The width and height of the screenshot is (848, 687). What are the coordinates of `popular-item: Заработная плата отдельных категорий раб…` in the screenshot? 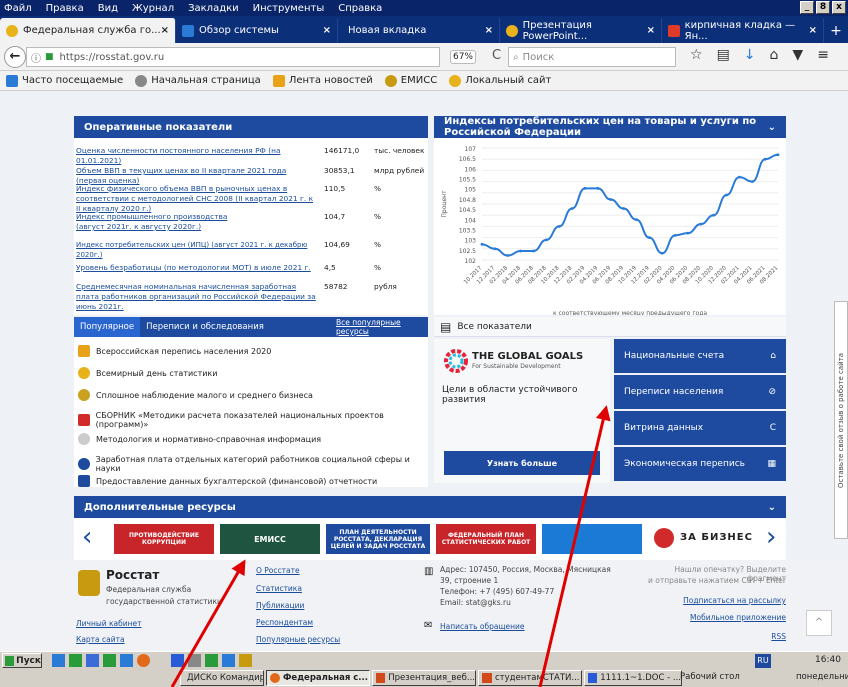 It's located at (253, 464).